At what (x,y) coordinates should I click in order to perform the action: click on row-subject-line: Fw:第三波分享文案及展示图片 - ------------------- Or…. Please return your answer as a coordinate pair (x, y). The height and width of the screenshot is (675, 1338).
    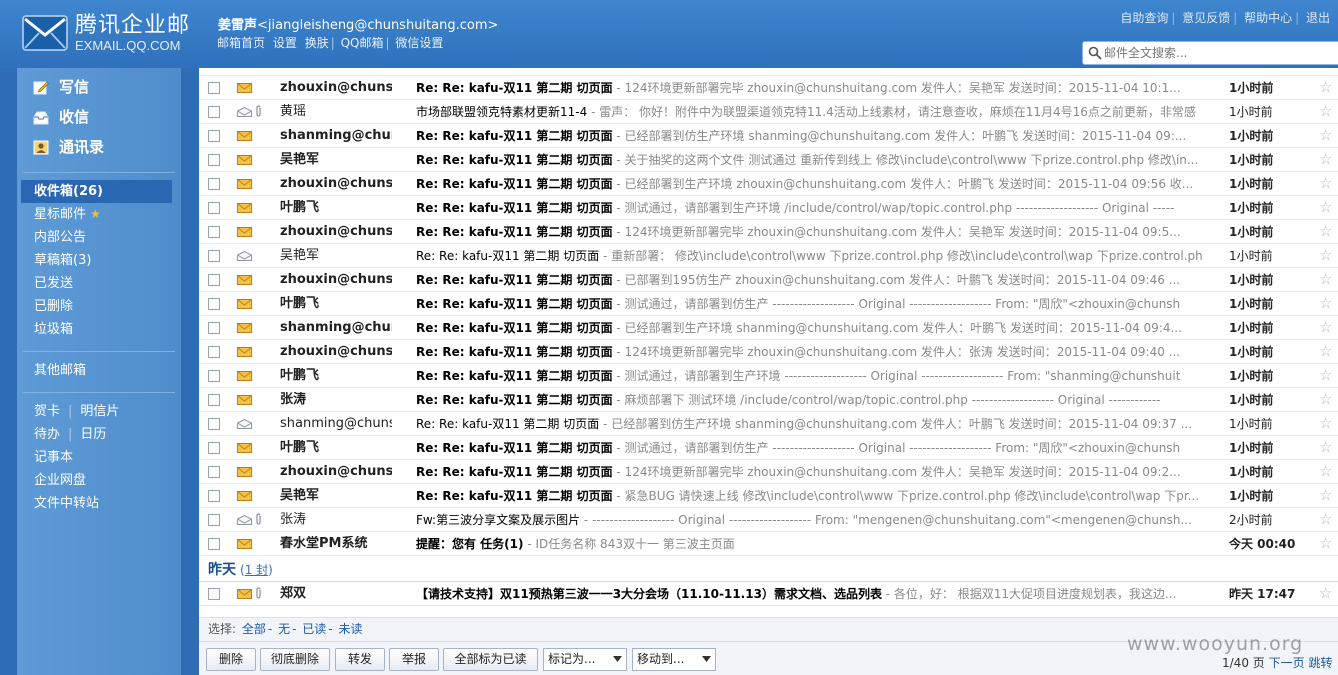
    Looking at the image, I should click on (877, 520).